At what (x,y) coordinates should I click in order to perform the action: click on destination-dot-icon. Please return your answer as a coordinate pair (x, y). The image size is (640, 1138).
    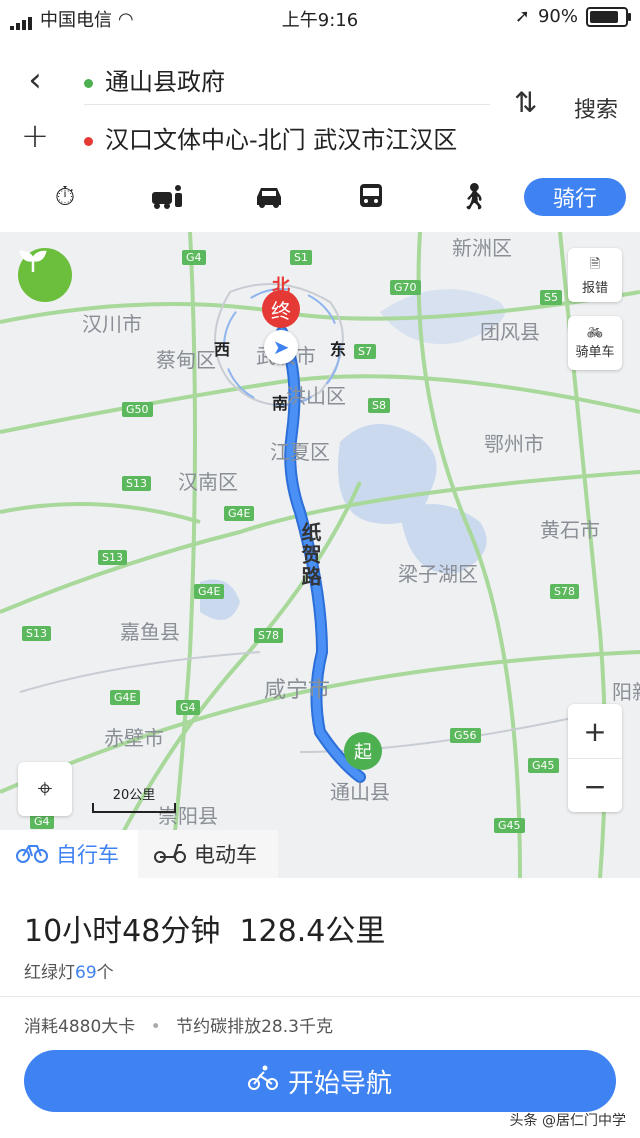
    Looking at the image, I should click on (88, 141).